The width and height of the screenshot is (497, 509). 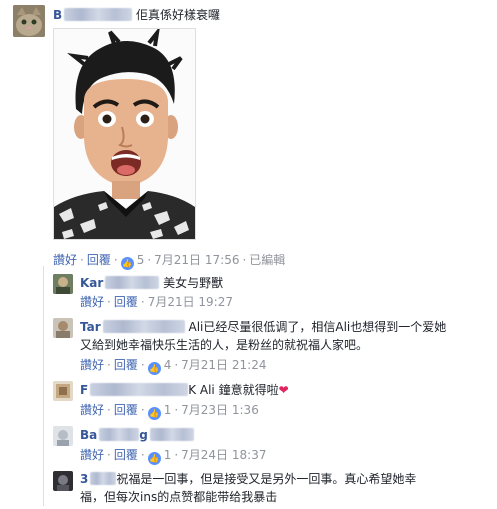 I want to click on comment-actions: 讚好 · 回覆 · 7月21日 19:27, so click(x=156, y=302).